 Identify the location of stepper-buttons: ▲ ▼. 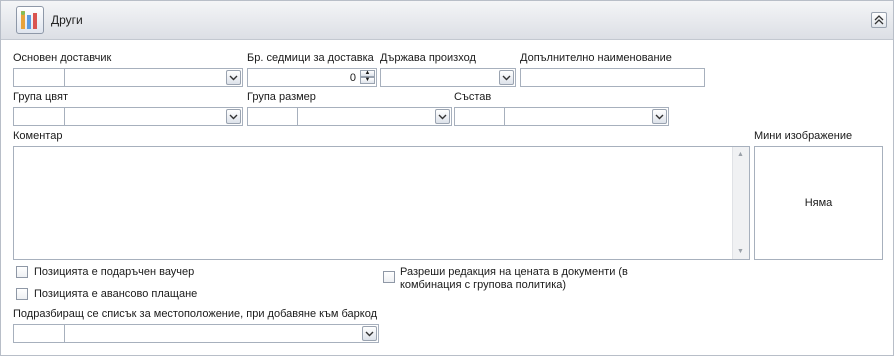
(367, 77).